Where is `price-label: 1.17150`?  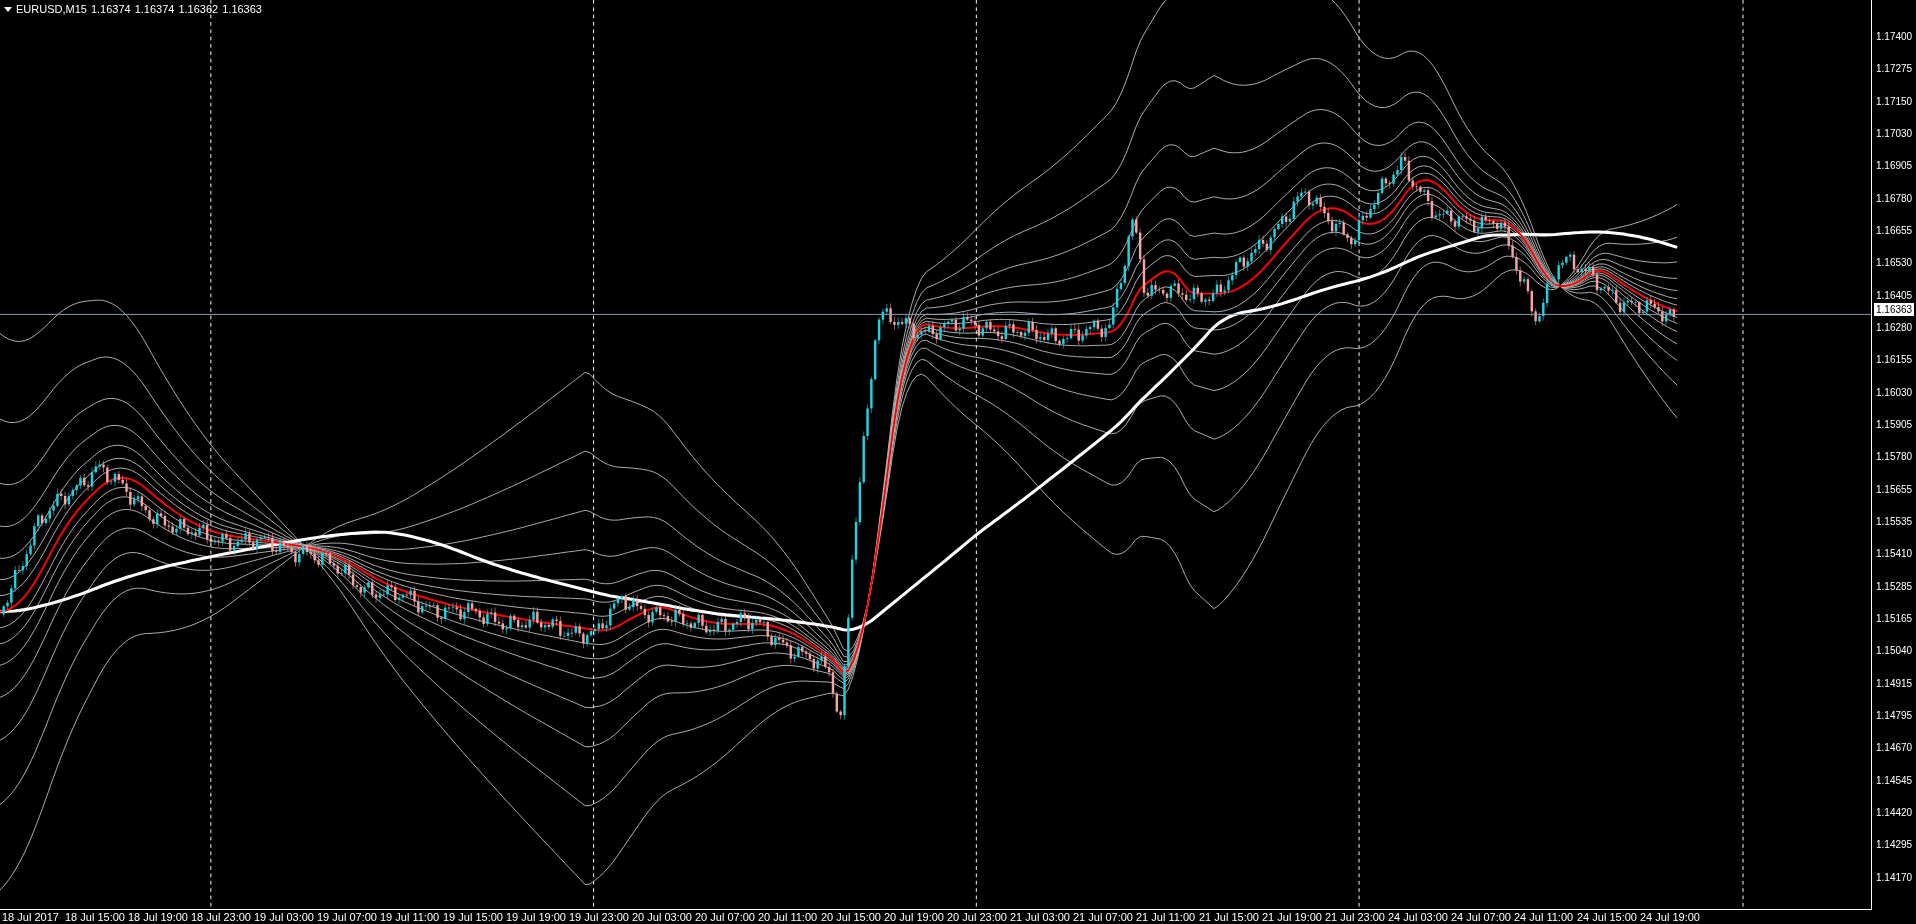 price-label: 1.17150 is located at coordinates (1894, 101).